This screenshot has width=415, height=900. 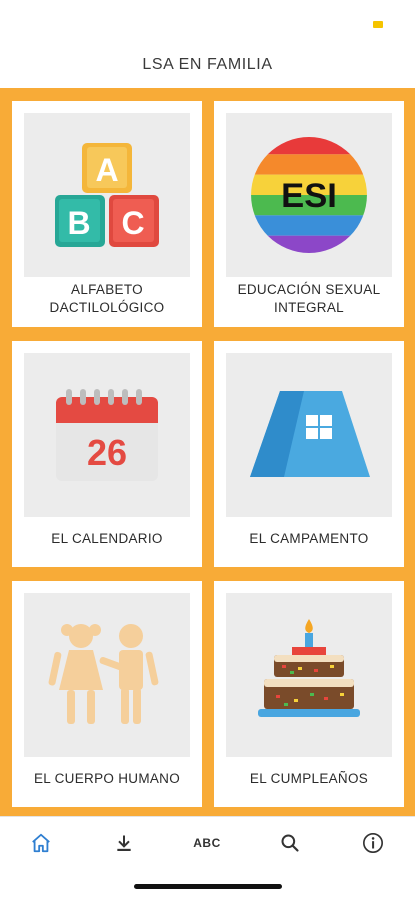 What do you see at coordinates (107, 778) in the screenshot?
I see `category-label: EL CUERPO HUMANO` at bounding box center [107, 778].